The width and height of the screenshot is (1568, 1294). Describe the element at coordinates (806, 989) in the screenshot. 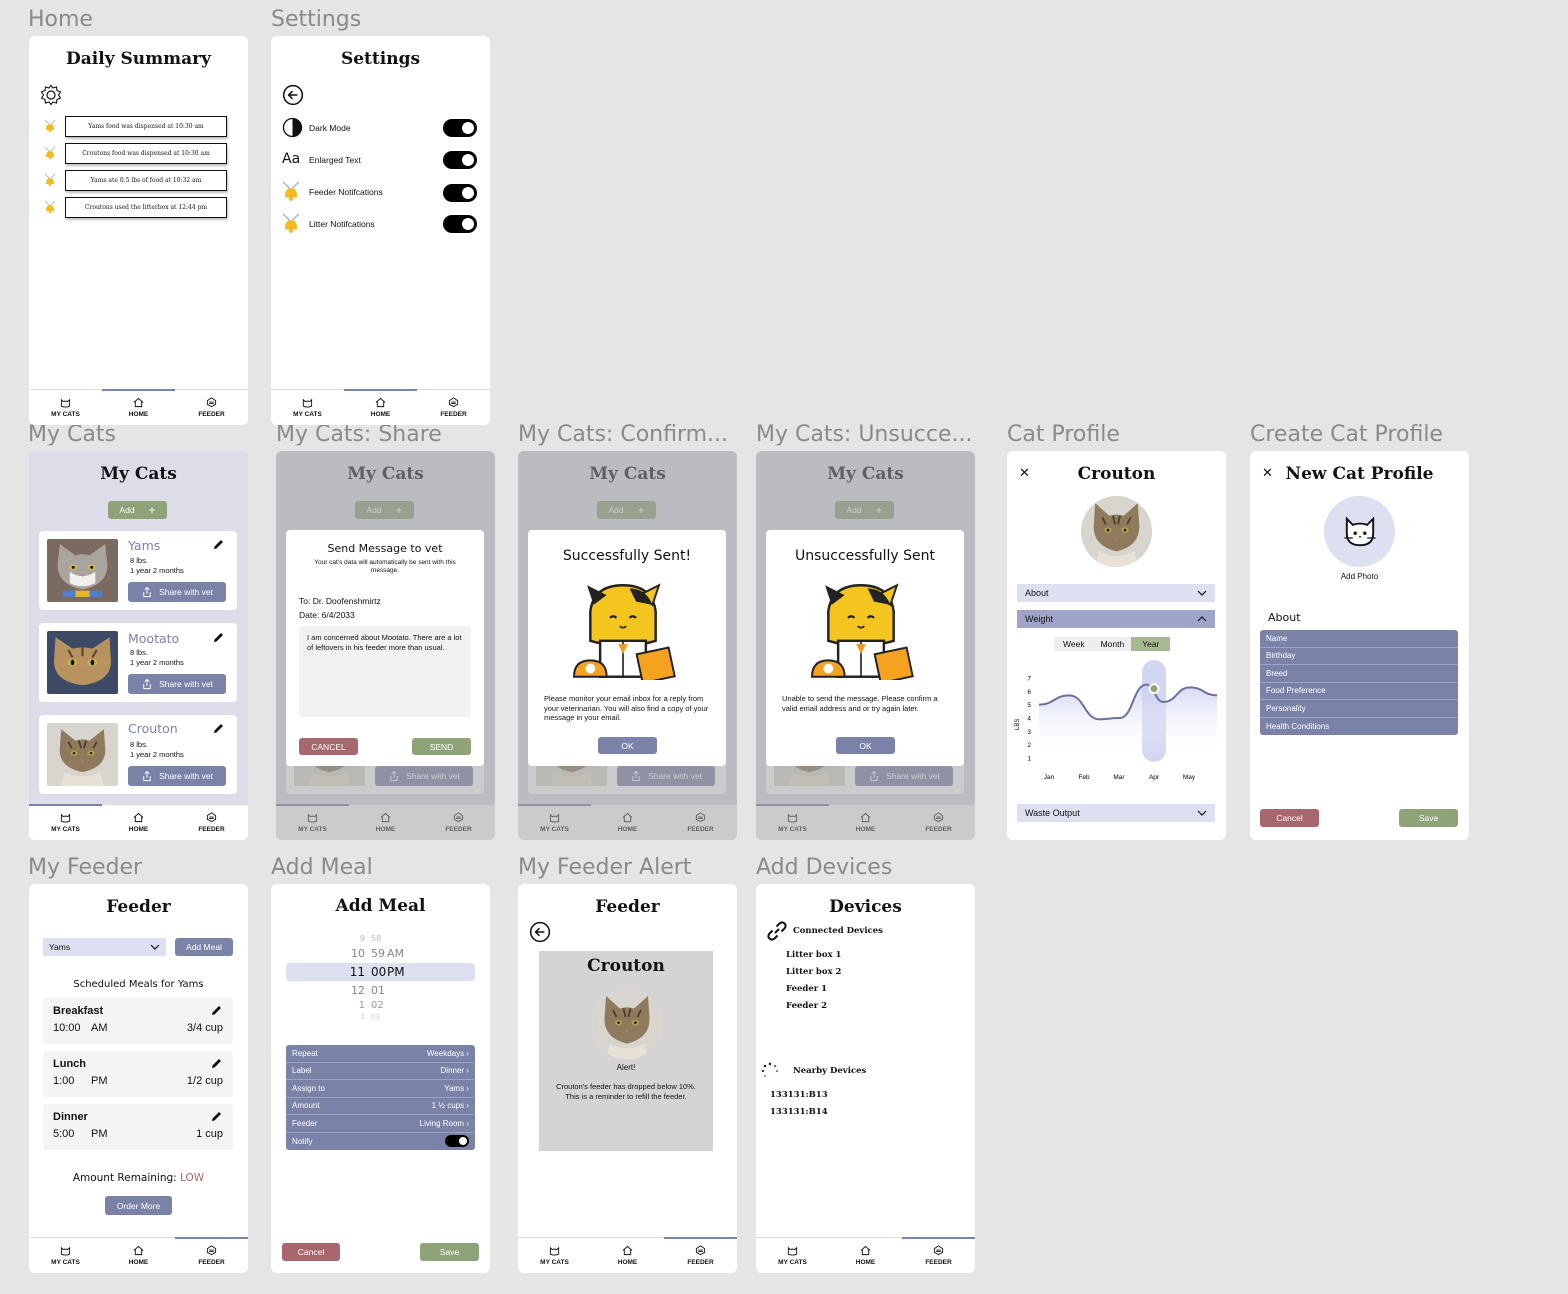

I see `device-item: Feeder 1` at that location.